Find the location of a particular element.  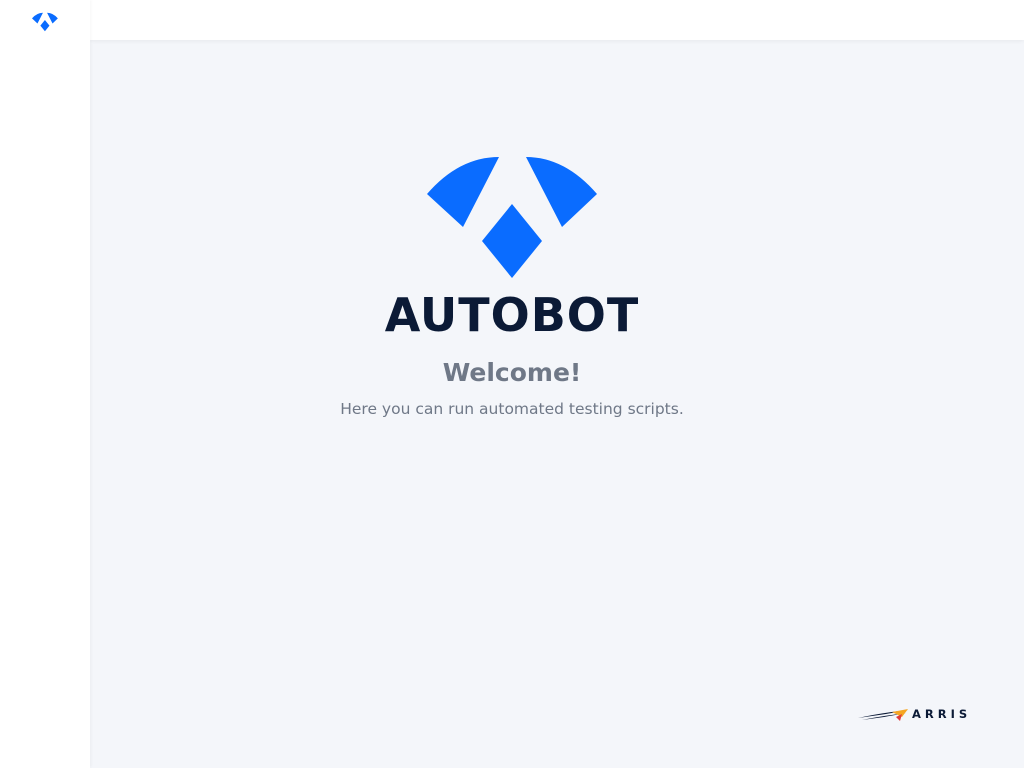

footer-brand-name: ARRIS is located at coordinates (942, 714).